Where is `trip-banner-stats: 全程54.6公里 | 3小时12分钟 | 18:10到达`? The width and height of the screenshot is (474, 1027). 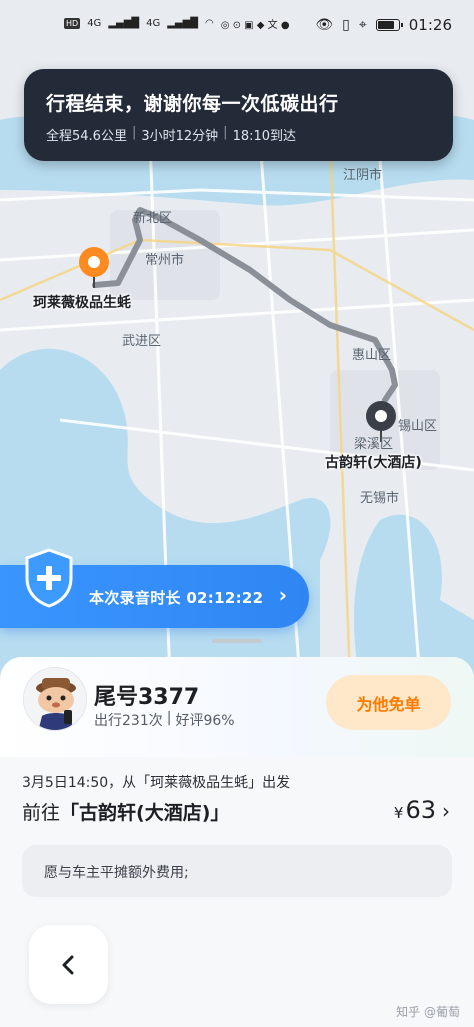
trip-banner-stats: 全程54.6公里 | 3小时12分钟 | 18:10到达 is located at coordinates (249, 134).